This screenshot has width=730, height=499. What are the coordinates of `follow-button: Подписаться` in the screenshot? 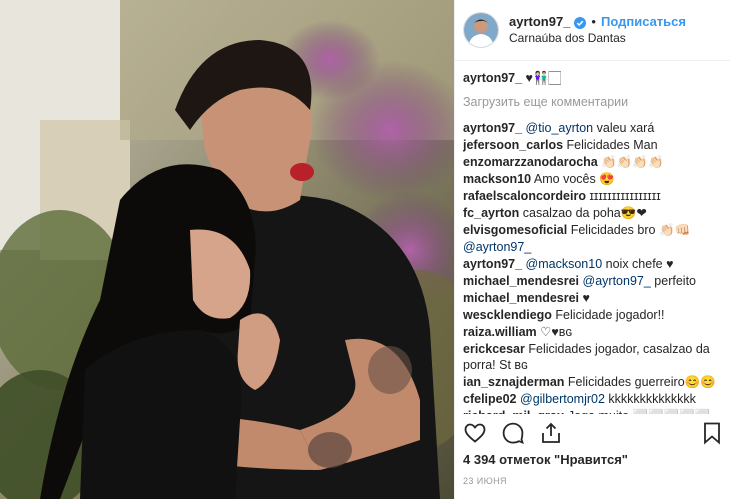 It's located at (643, 21).